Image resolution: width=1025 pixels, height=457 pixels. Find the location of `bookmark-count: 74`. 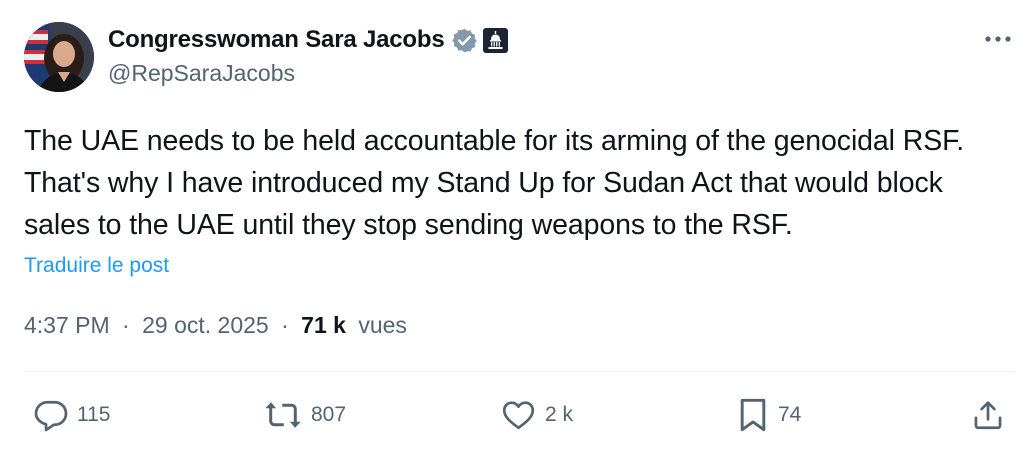

bookmark-count: 74 is located at coordinates (790, 414).